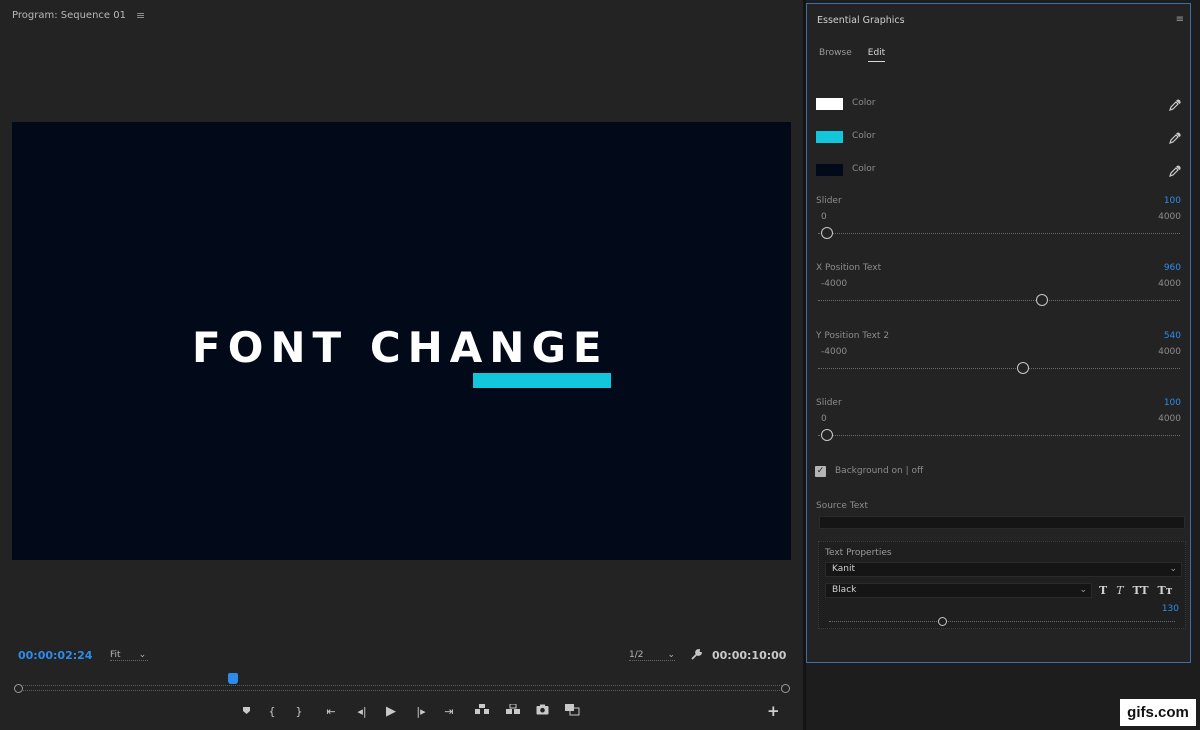  I want to click on program-header: Program: Sequence 01 ≡, so click(78, 15).